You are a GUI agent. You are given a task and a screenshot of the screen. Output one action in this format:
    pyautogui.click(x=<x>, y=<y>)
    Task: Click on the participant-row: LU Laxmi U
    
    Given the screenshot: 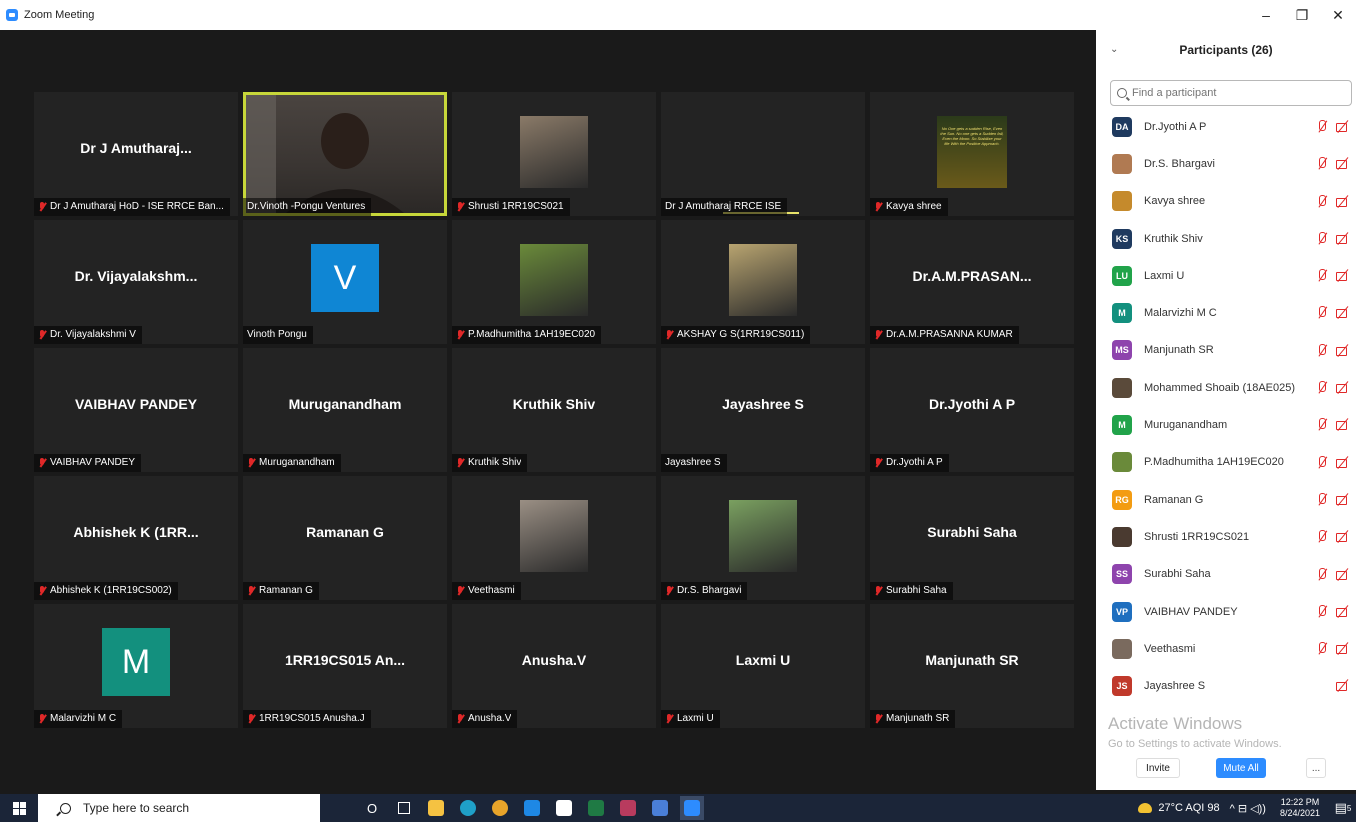 What is the action you would take?
    pyautogui.click(x=1226, y=275)
    